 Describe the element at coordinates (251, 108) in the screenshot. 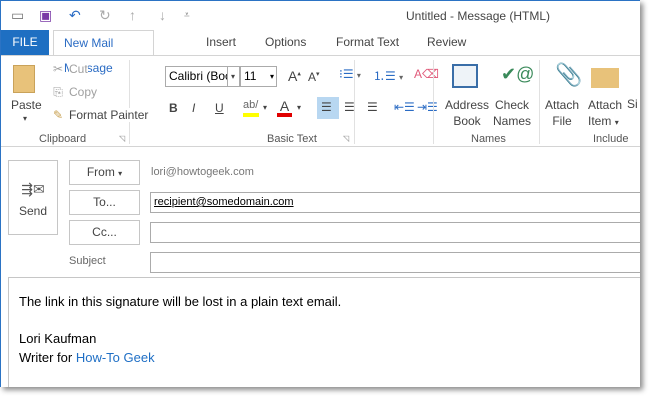

I see `highlight-color-icon: ab/` at that location.